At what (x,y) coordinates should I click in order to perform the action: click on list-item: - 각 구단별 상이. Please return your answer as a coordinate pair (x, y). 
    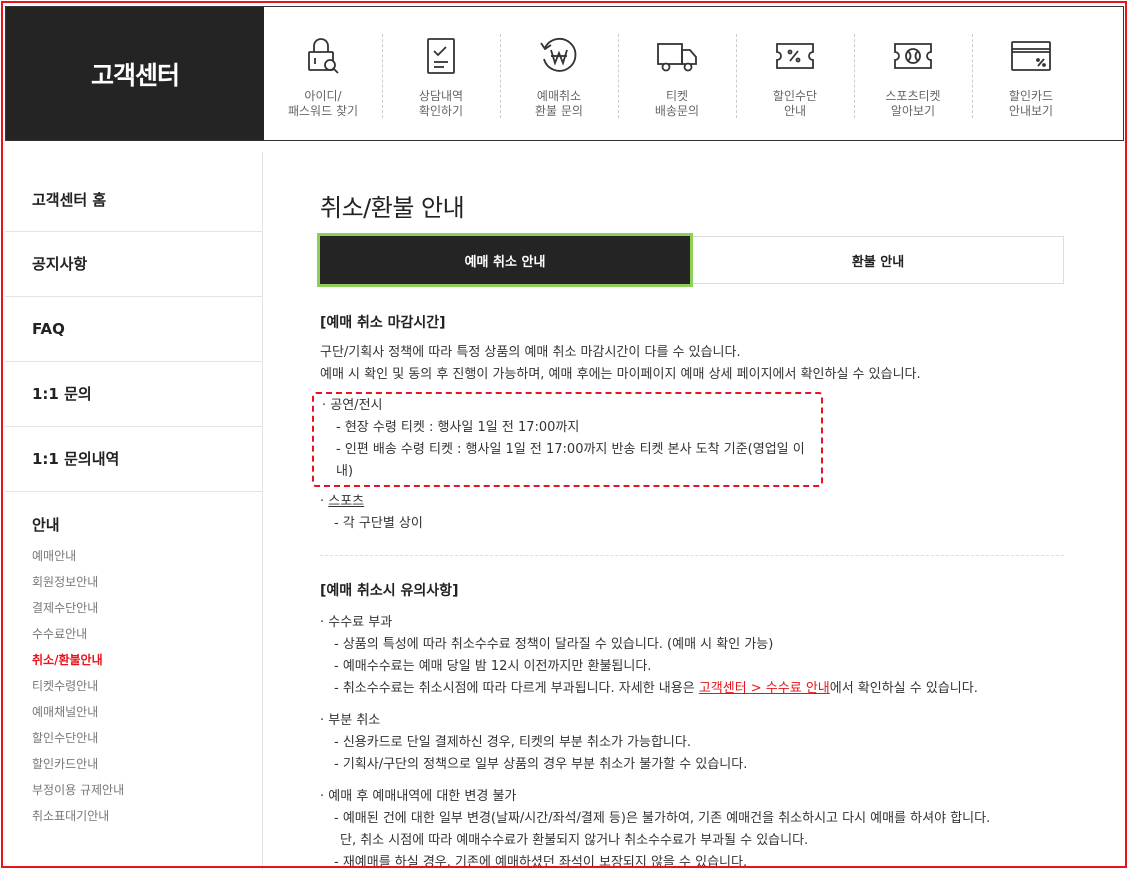
    Looking at the image, I should click on (378, 523).